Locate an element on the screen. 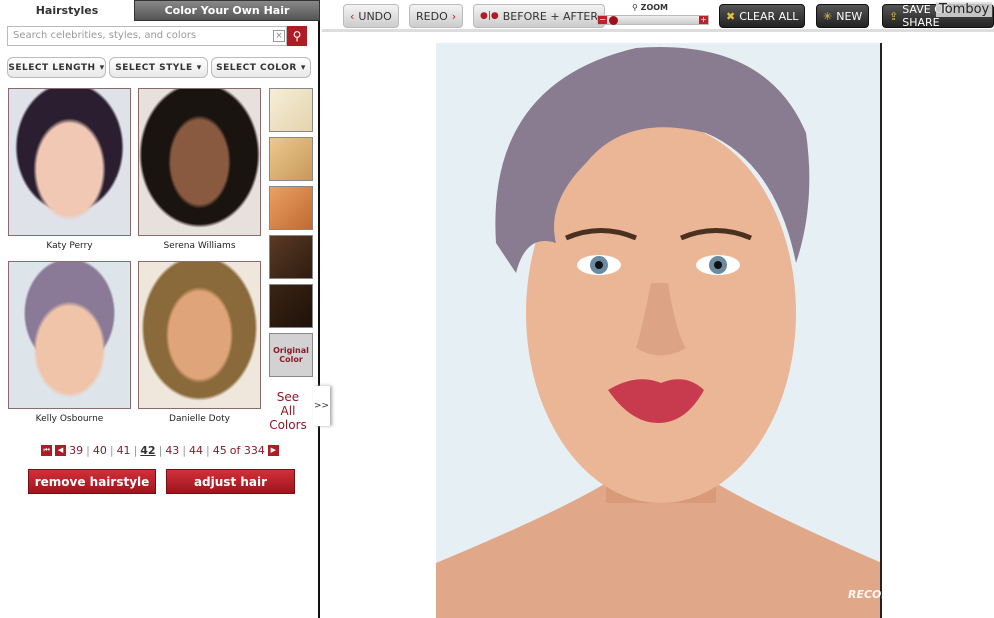  original-color-swatch: Original Color is located at coordinates (291, 355).